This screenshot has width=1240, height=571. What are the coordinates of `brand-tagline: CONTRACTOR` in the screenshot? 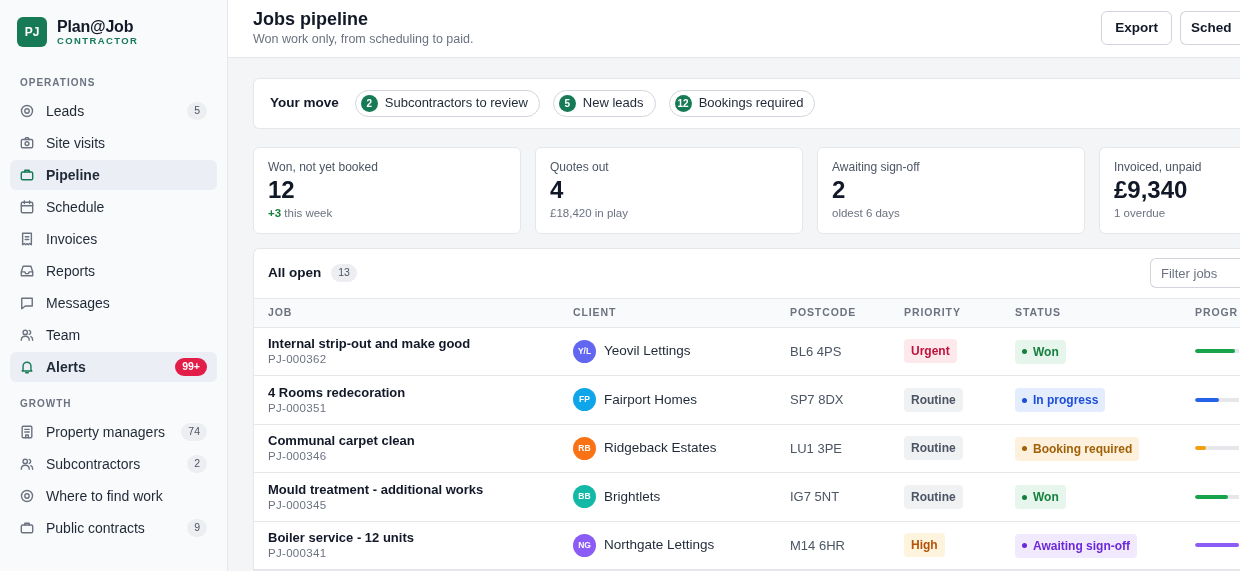 It's located at (98, 40).